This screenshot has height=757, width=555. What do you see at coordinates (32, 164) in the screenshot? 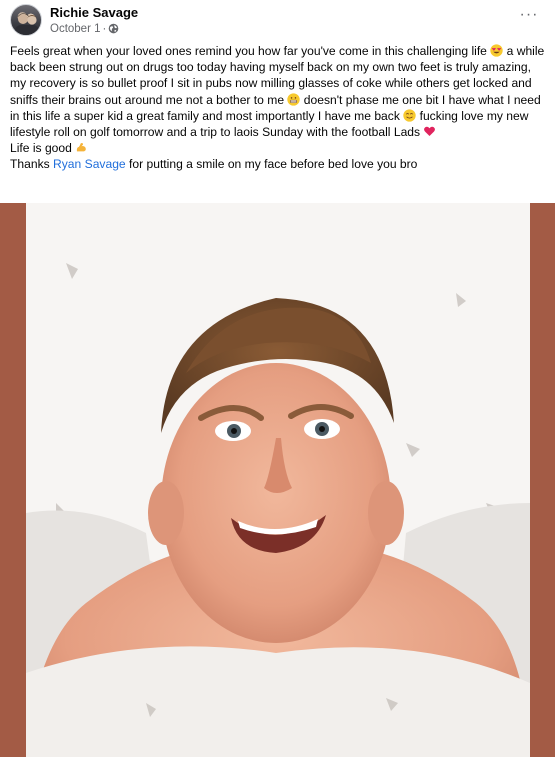
I see `text-segment: Thanks` at bounding box center [32, 164].